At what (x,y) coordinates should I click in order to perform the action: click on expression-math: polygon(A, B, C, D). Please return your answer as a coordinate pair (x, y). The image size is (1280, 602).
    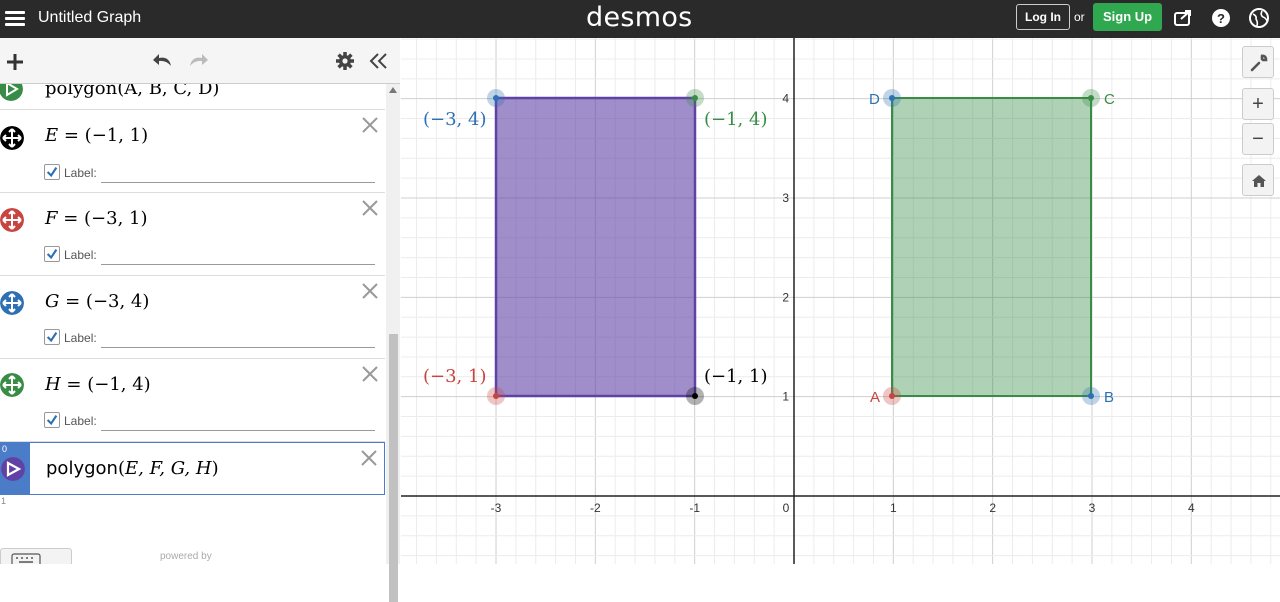
    Looking at the image, I should click on (132, 91).